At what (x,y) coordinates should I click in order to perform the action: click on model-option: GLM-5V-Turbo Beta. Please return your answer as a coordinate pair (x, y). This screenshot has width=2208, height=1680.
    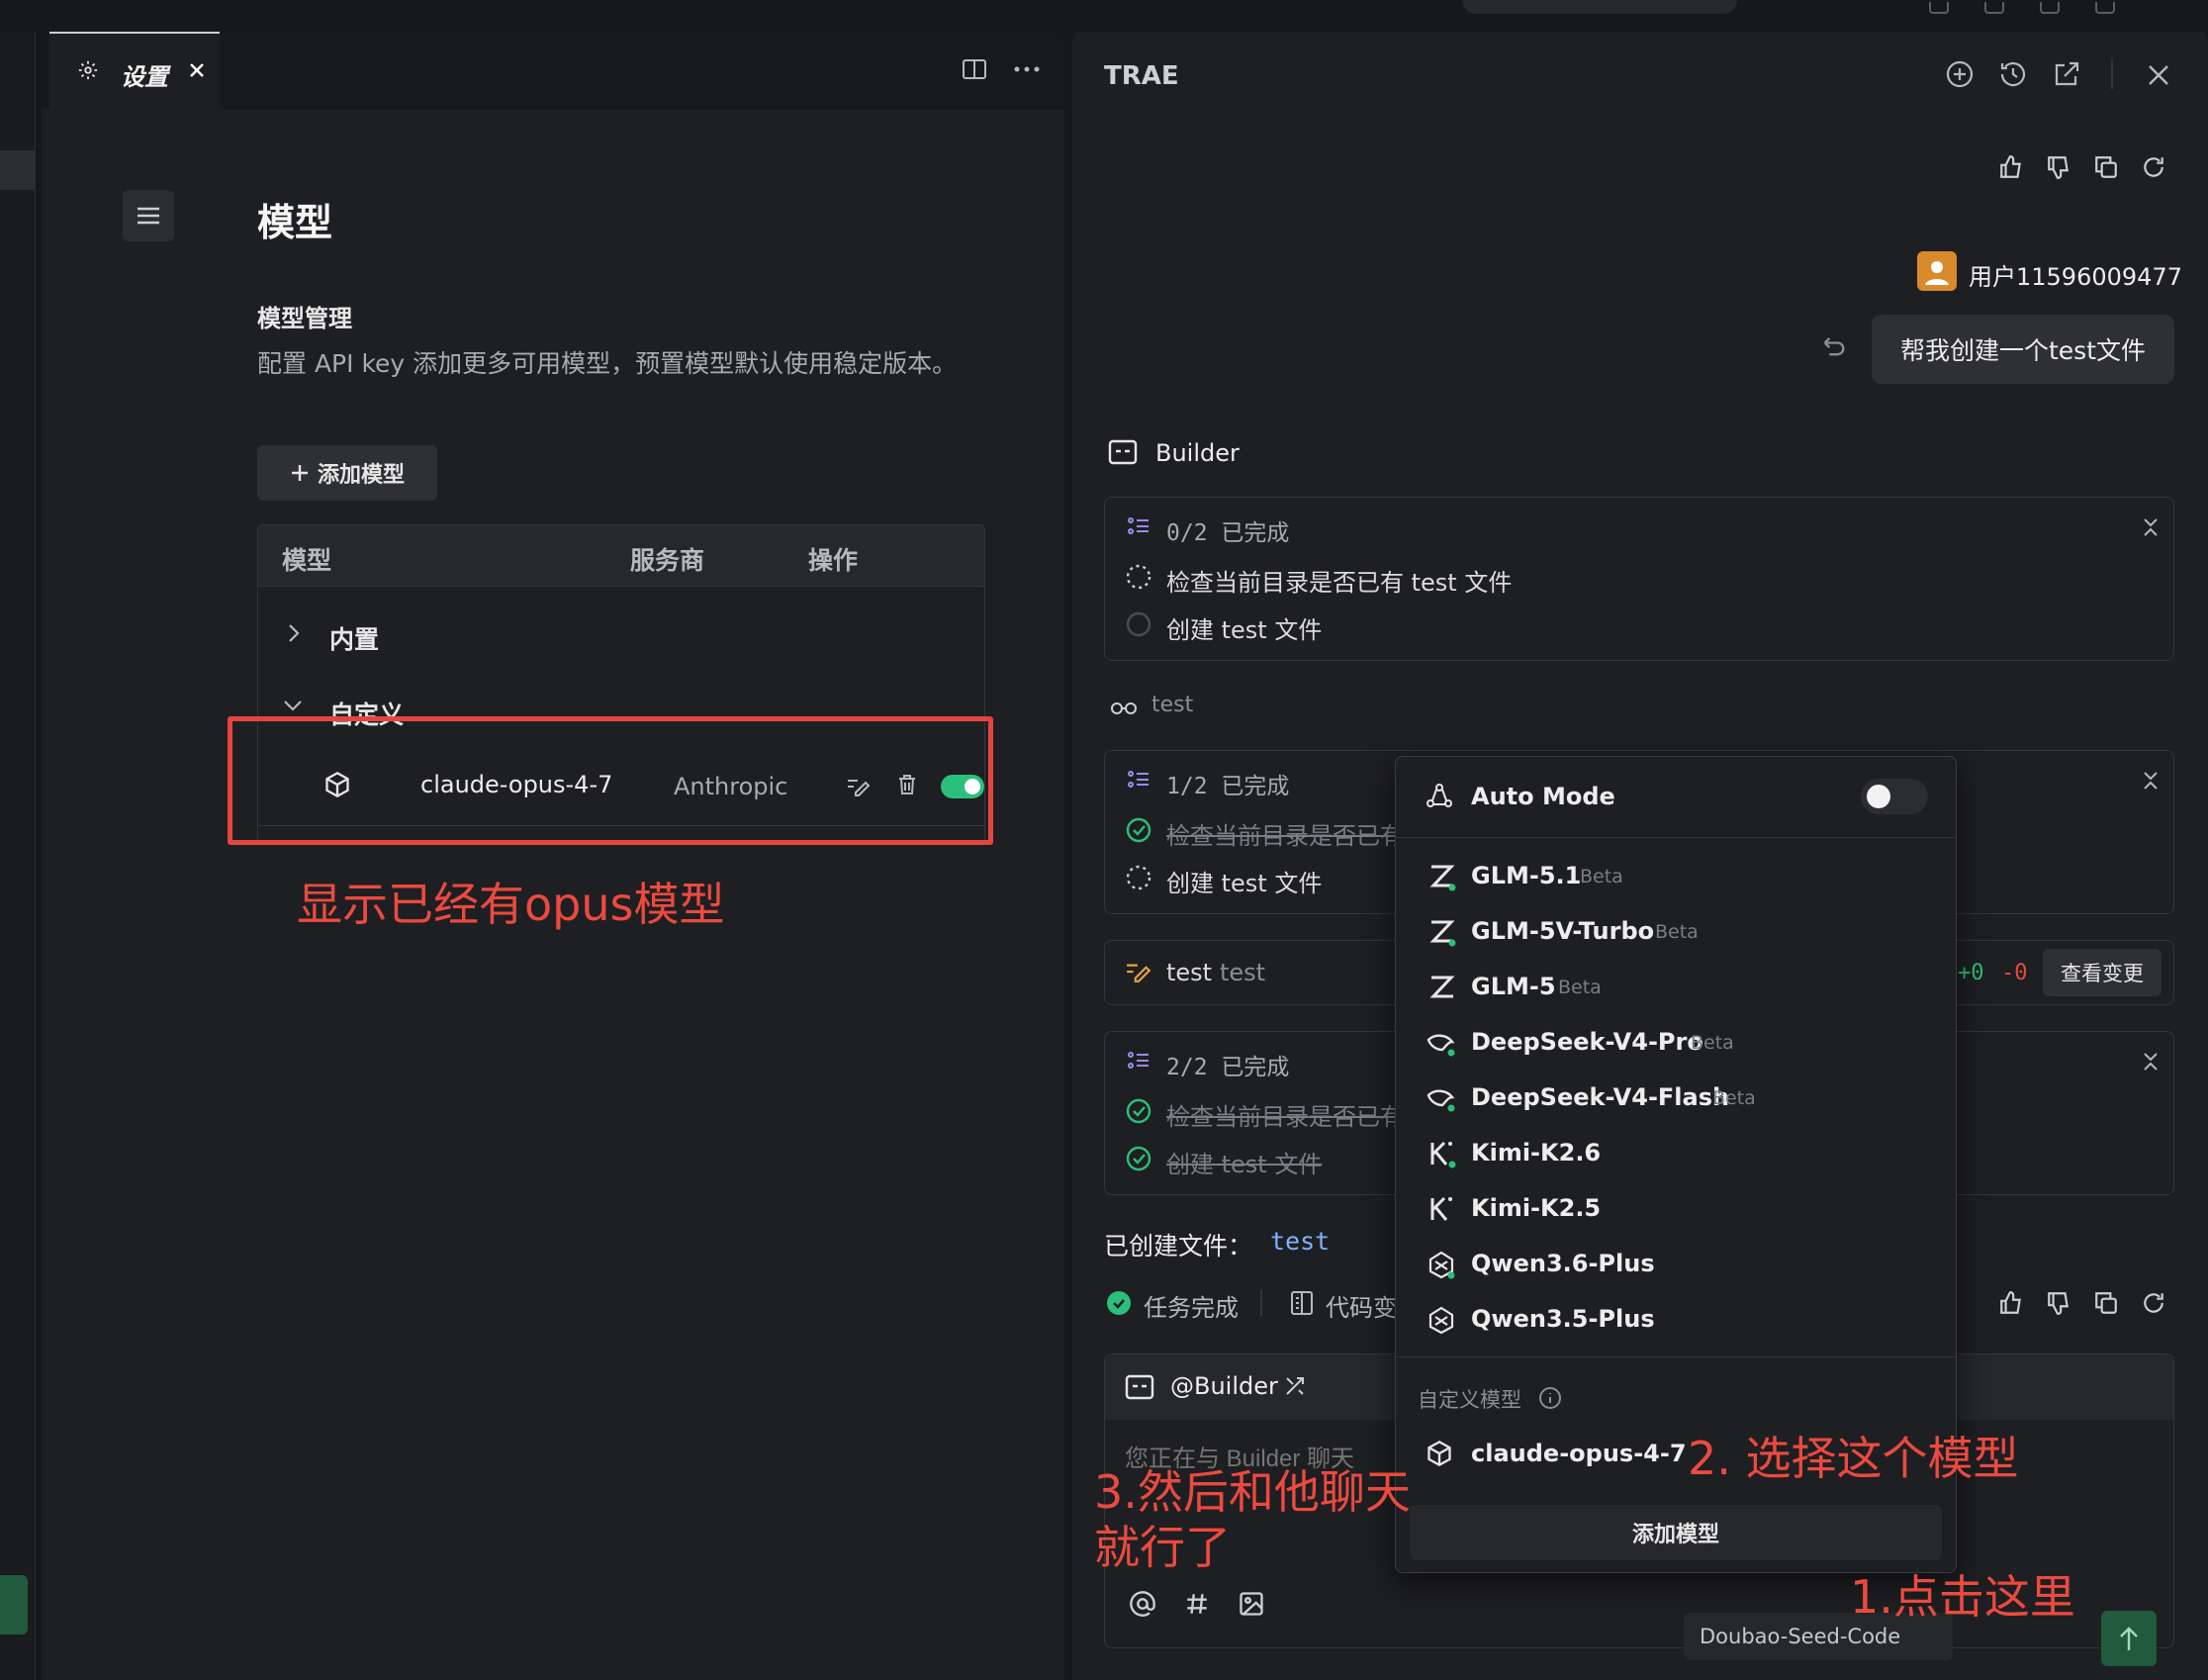
    Looking at the image, I should click on (1676, 931).